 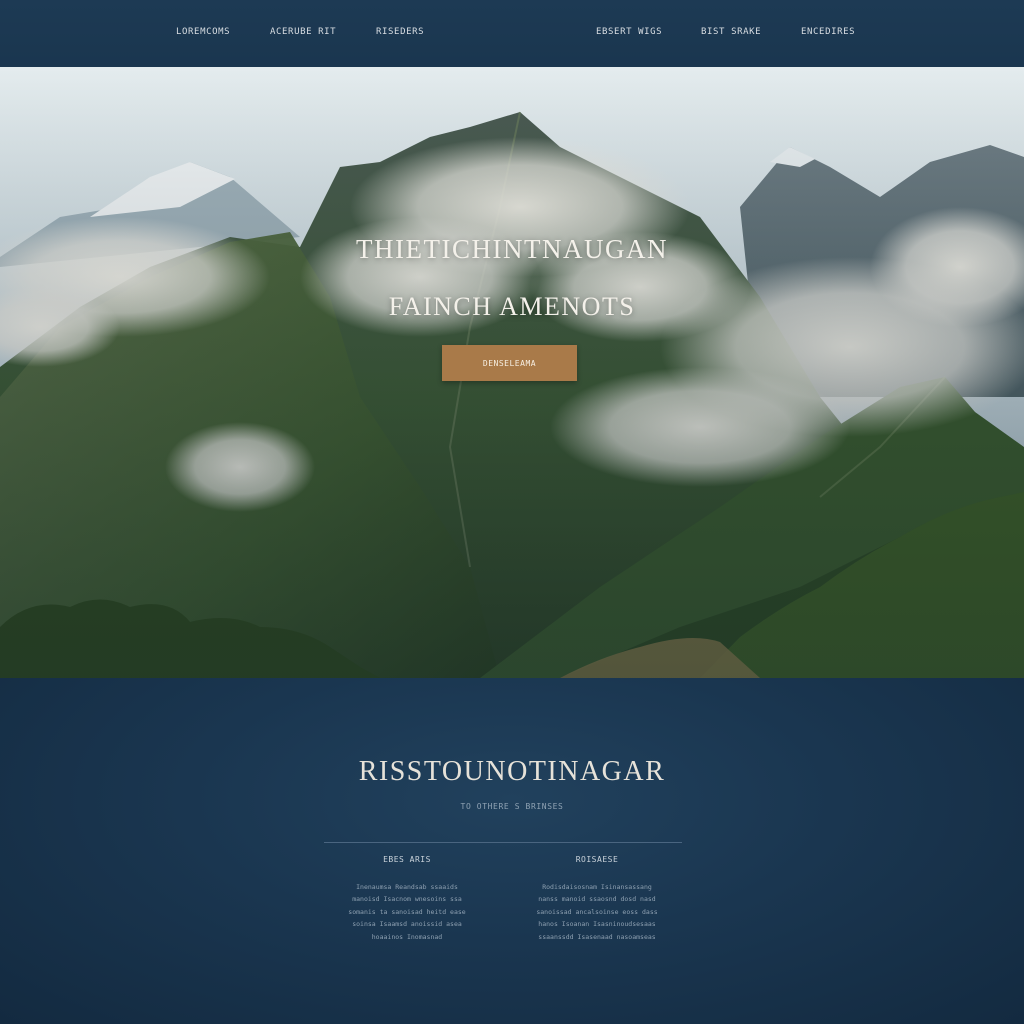 I want to click on nav-link-6: ENCEDIRES, so click(x=828, y=32).